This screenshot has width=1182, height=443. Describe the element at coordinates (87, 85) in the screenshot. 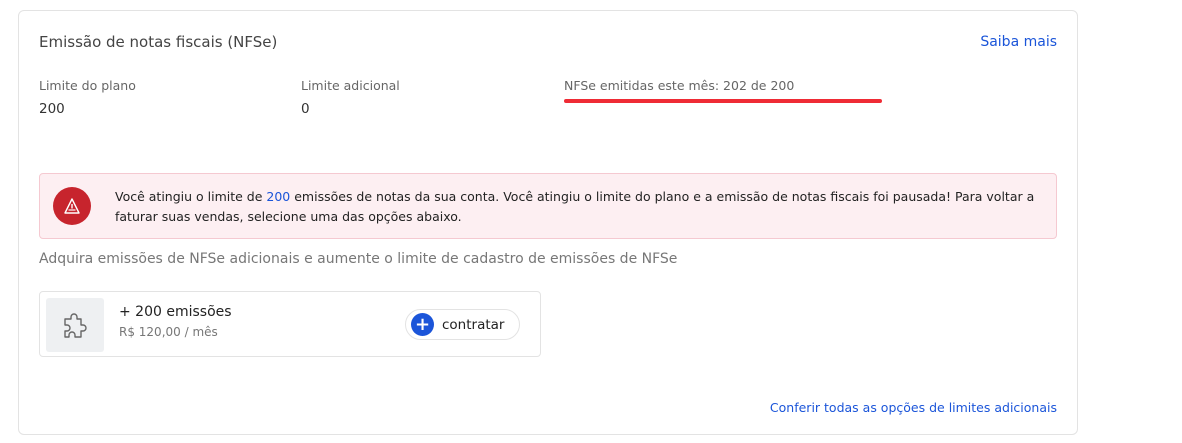

I see `plan-limit-label: Limite do plano` at that location.